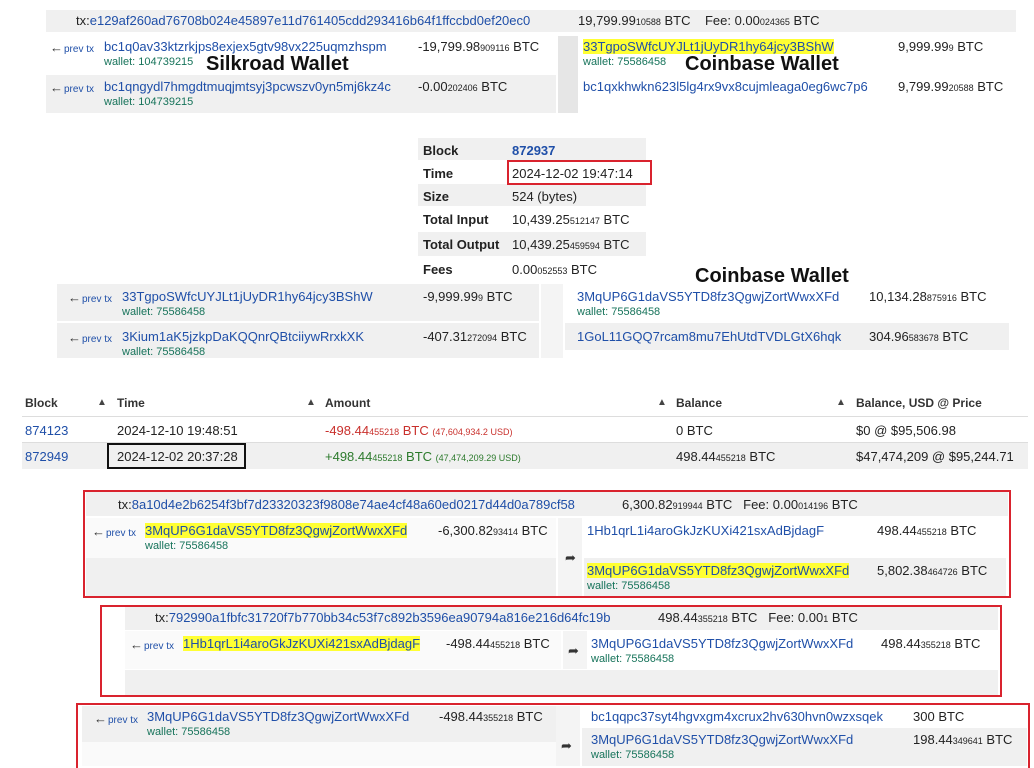  I want to click on tx1-in1-amount: -19,799.98909116 BTC, so click(479, 46).